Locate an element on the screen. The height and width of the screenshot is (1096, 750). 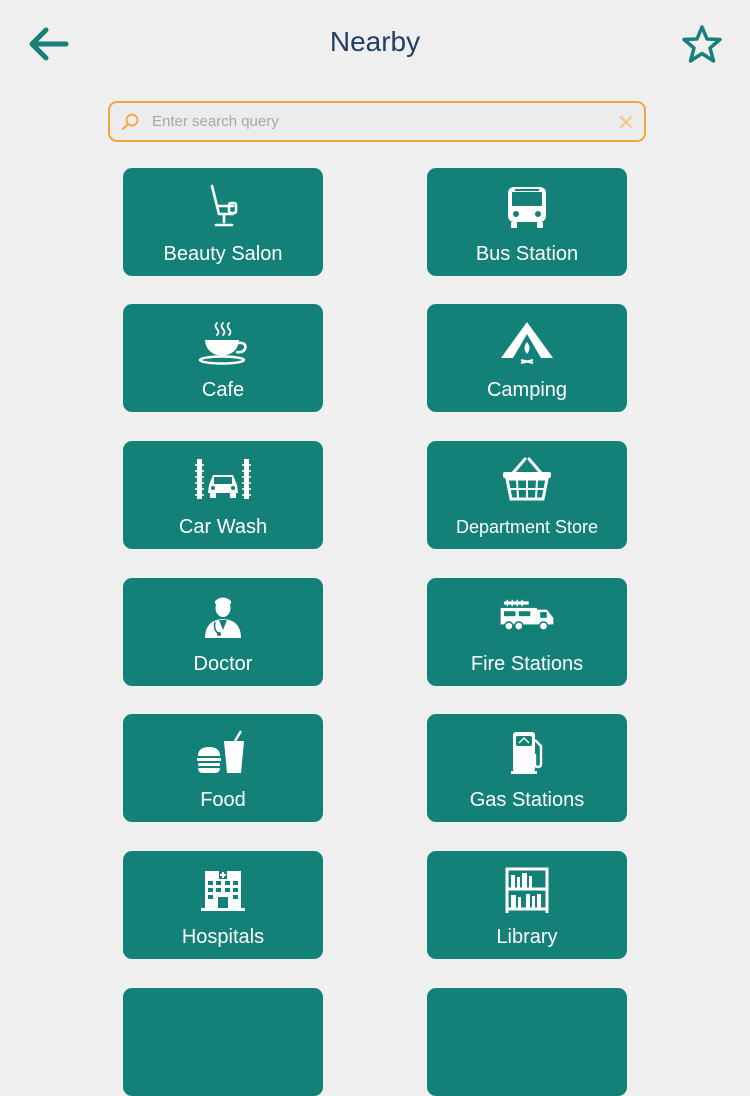
category-tile-department-store: Department Store is located at coordinates (527, 495).